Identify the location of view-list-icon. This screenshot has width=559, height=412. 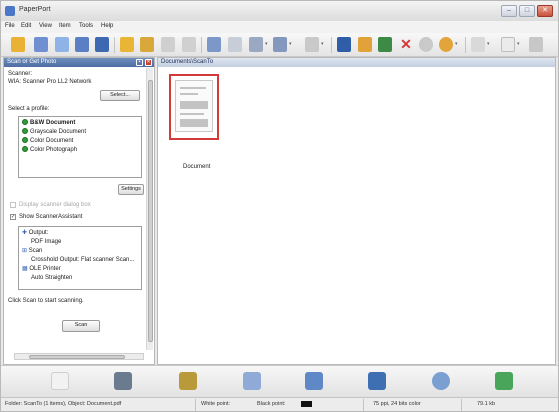
(235, 44).